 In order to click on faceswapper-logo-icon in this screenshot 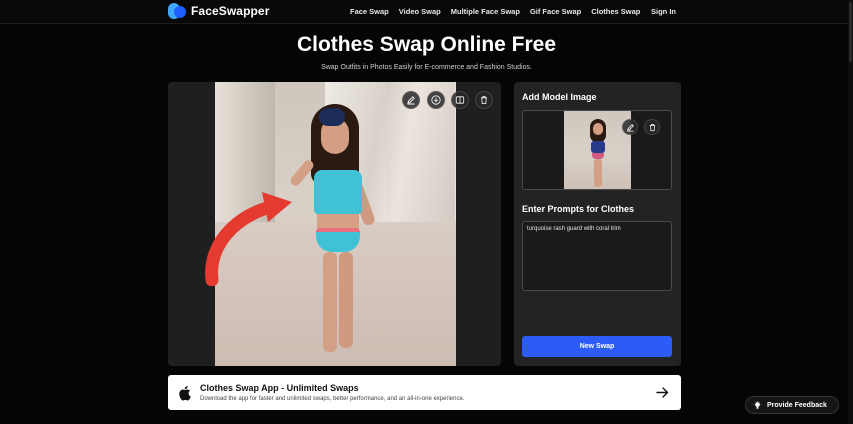, I will do `click(177, 11)`.